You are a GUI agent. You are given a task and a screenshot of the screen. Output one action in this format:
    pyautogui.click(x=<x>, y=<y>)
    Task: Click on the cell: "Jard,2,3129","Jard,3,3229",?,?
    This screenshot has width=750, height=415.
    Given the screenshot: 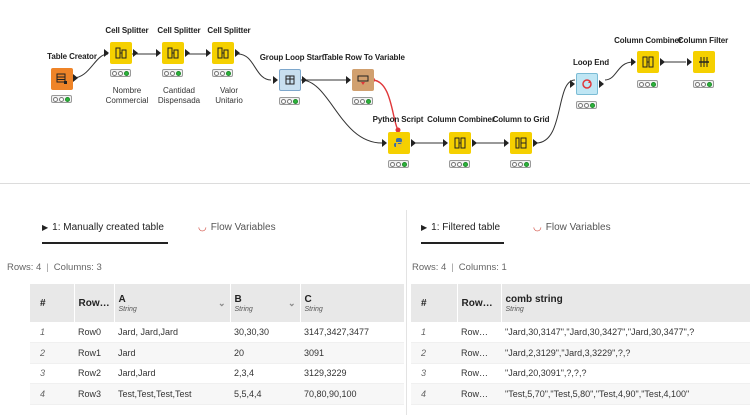 What is the action you would take?
    pyautogui.click(x=625, y=353)
    